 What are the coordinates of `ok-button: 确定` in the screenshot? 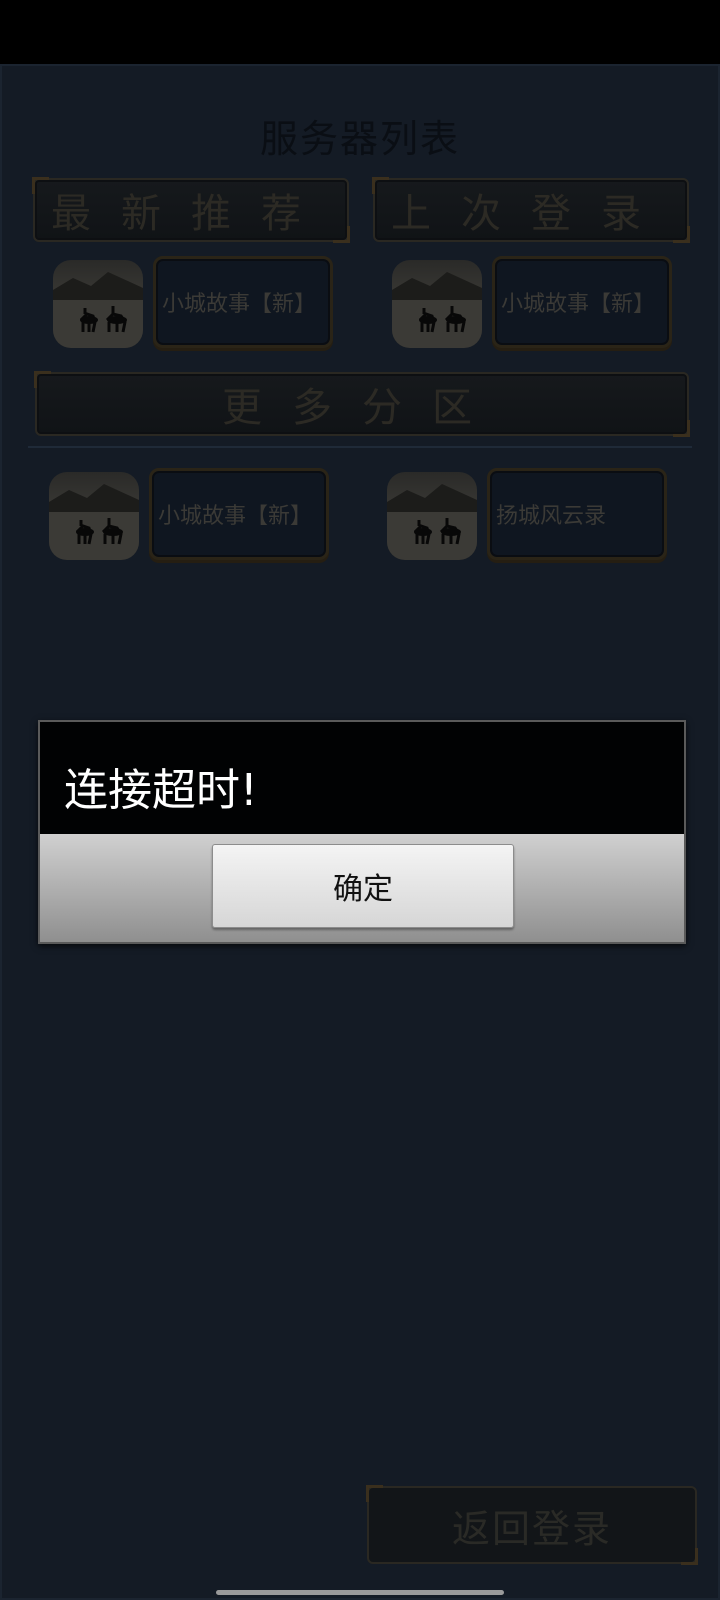 It's located at (363, 886).